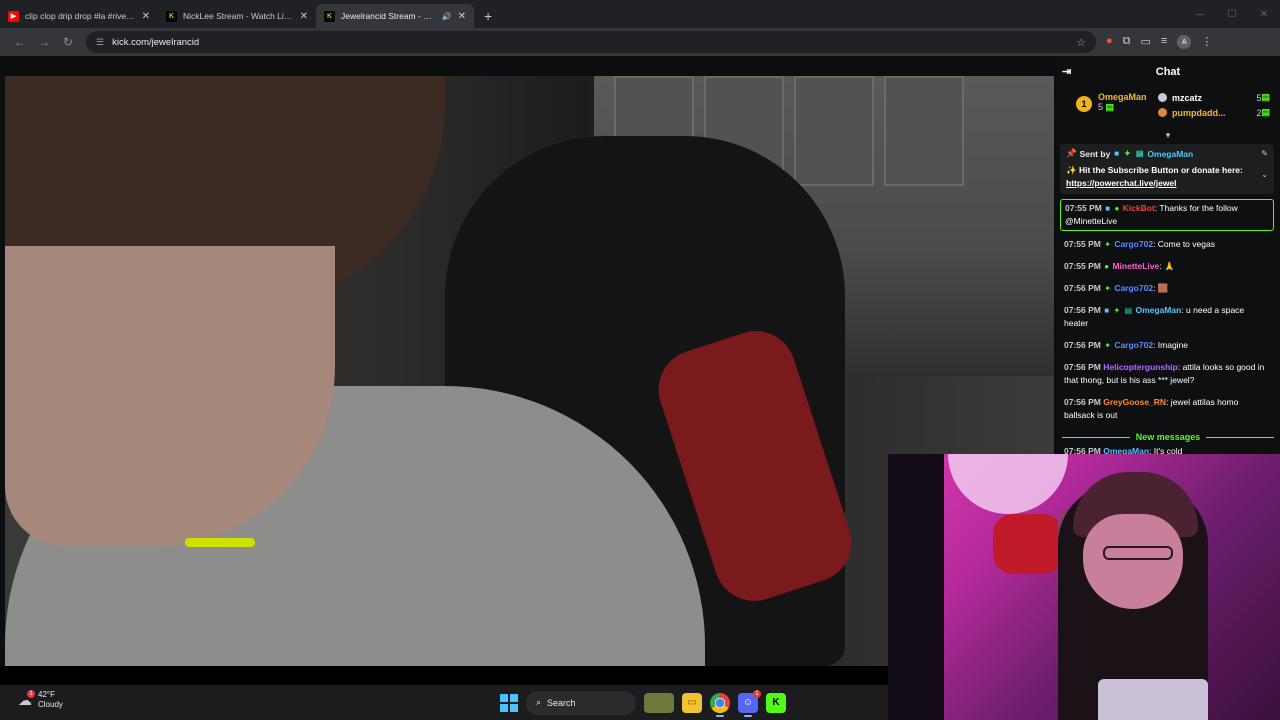 This screenshot has width=1280, height=720. I want to click on youtube-icon: ▶, so click(13, 16).